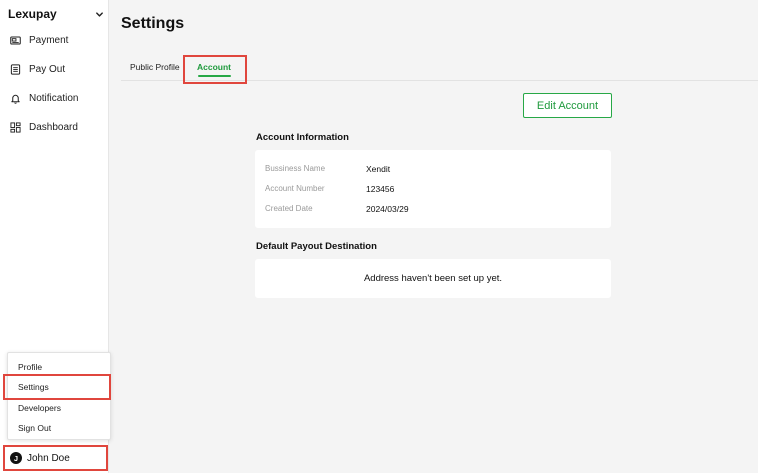  I want to click on account-number-value: 123456, so click(380, 189).